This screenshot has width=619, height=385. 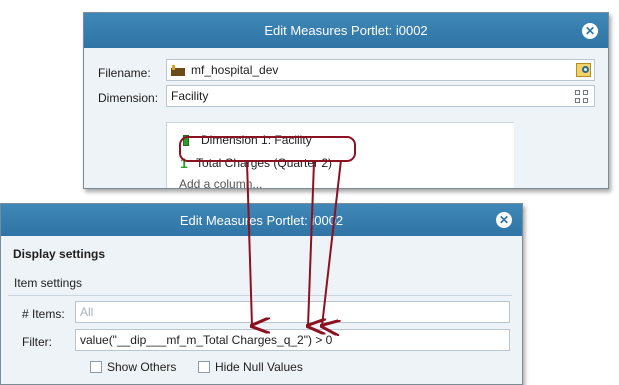 What do you see at coordinates (37, 342) in the screenshot?
I see `filter-label: Filter:` at bounding box center [37, 342].